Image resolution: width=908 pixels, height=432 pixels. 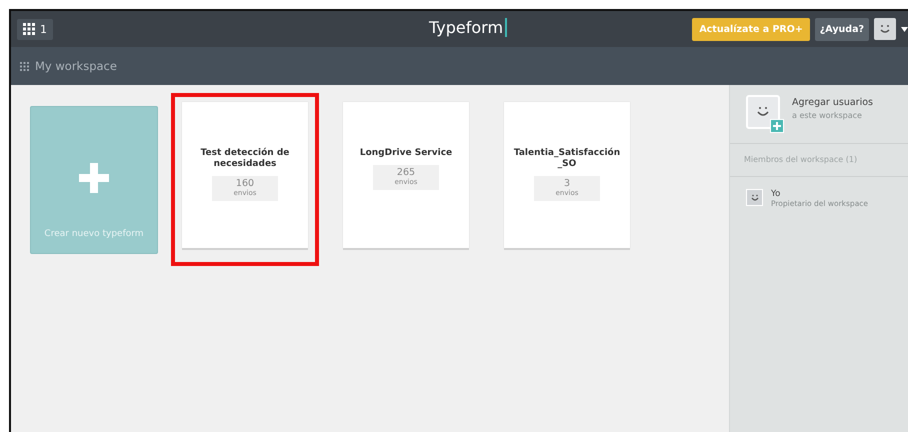 What do you see at coordinates (406, 153) in the screenshot?
I see `form-title: LongDrive Service` at bounding box center [406, 153].